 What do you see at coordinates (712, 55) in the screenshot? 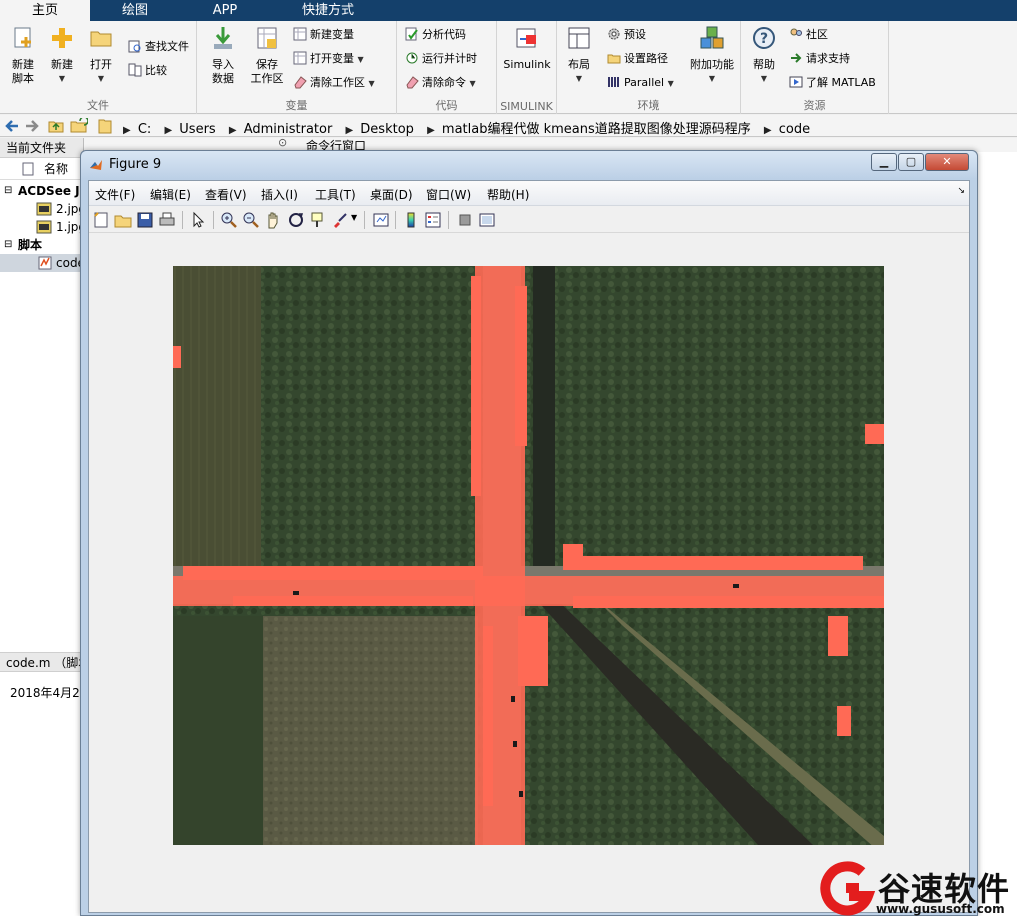
I see `addons-button: 附加功能 ▼` at bounding box center [712, 55].